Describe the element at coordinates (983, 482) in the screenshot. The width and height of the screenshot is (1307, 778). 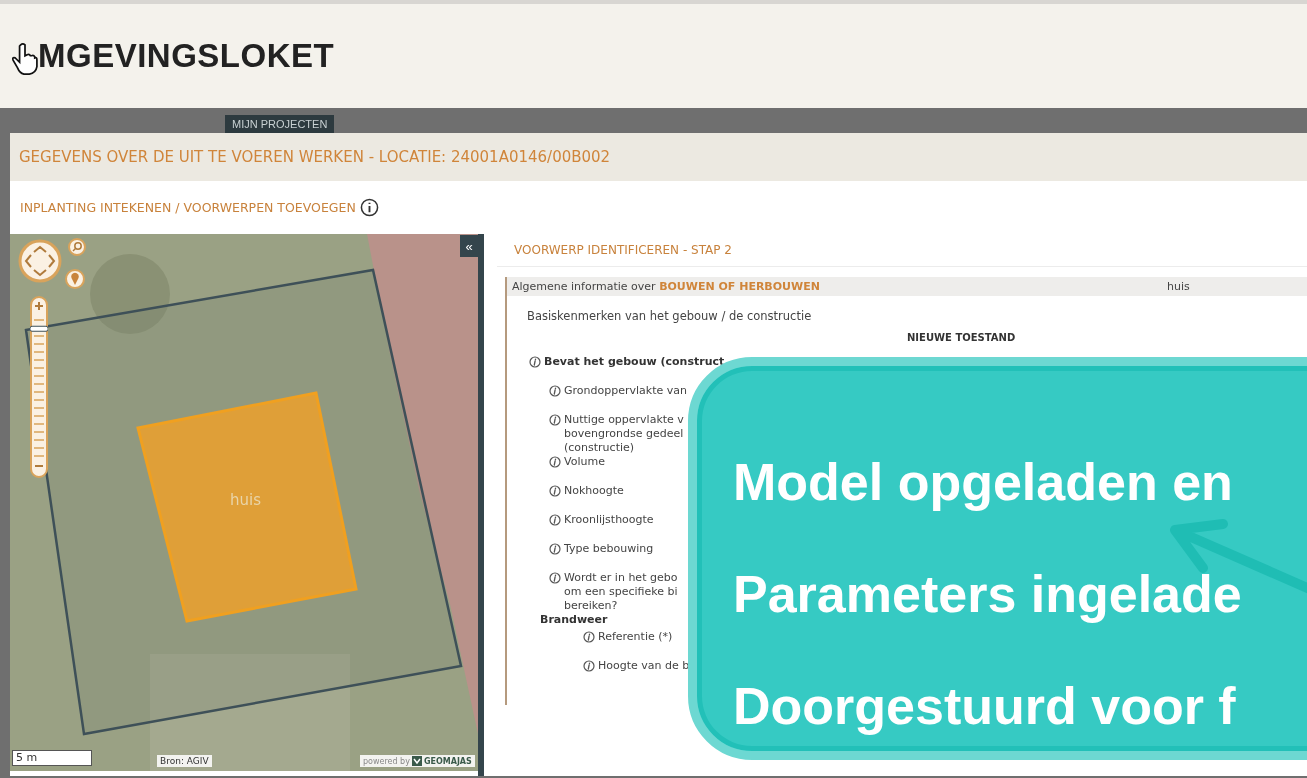
I see `caption-text: Model opgeladen en` at that location.